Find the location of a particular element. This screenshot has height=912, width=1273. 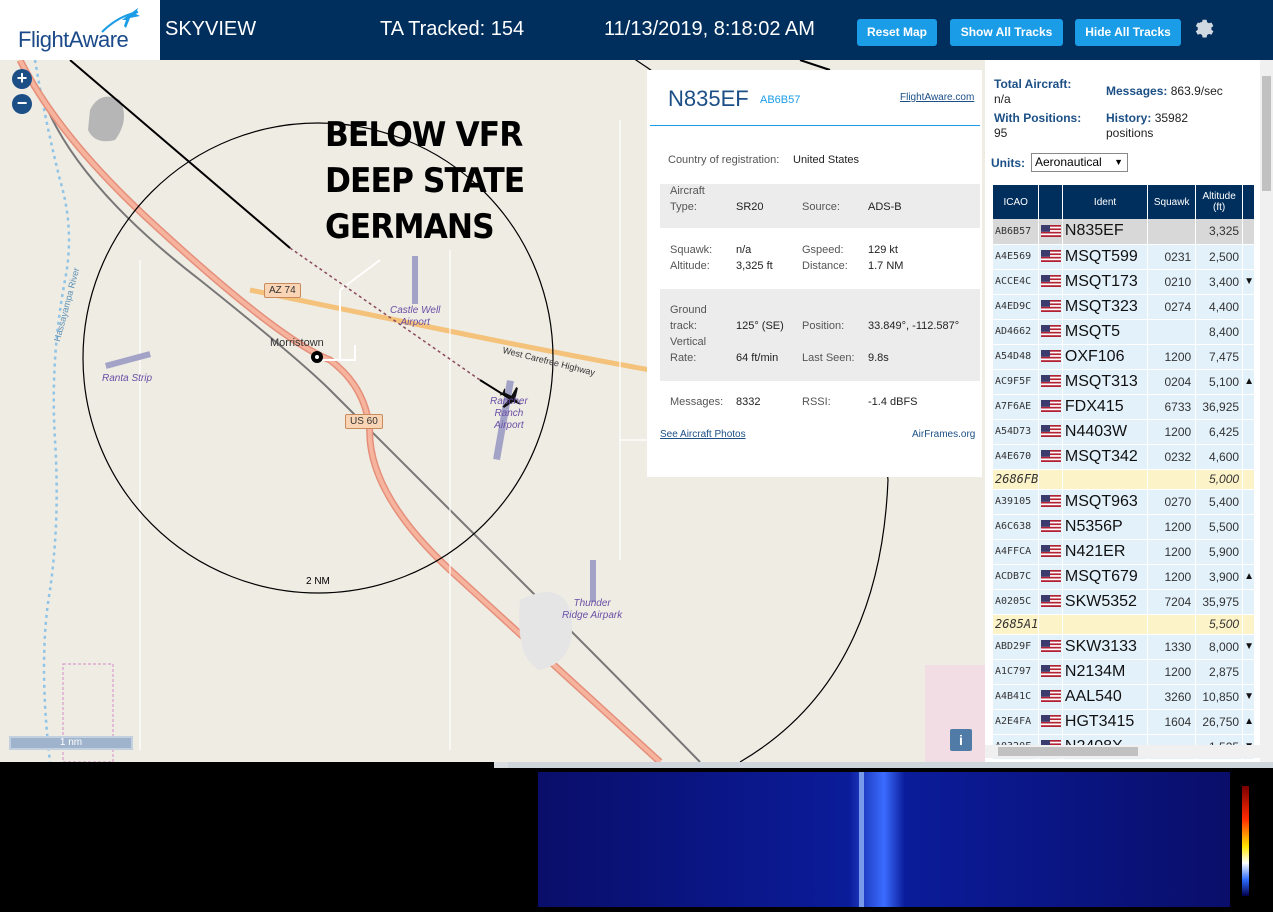

aircraft-track is located at coordinates (180, 154).